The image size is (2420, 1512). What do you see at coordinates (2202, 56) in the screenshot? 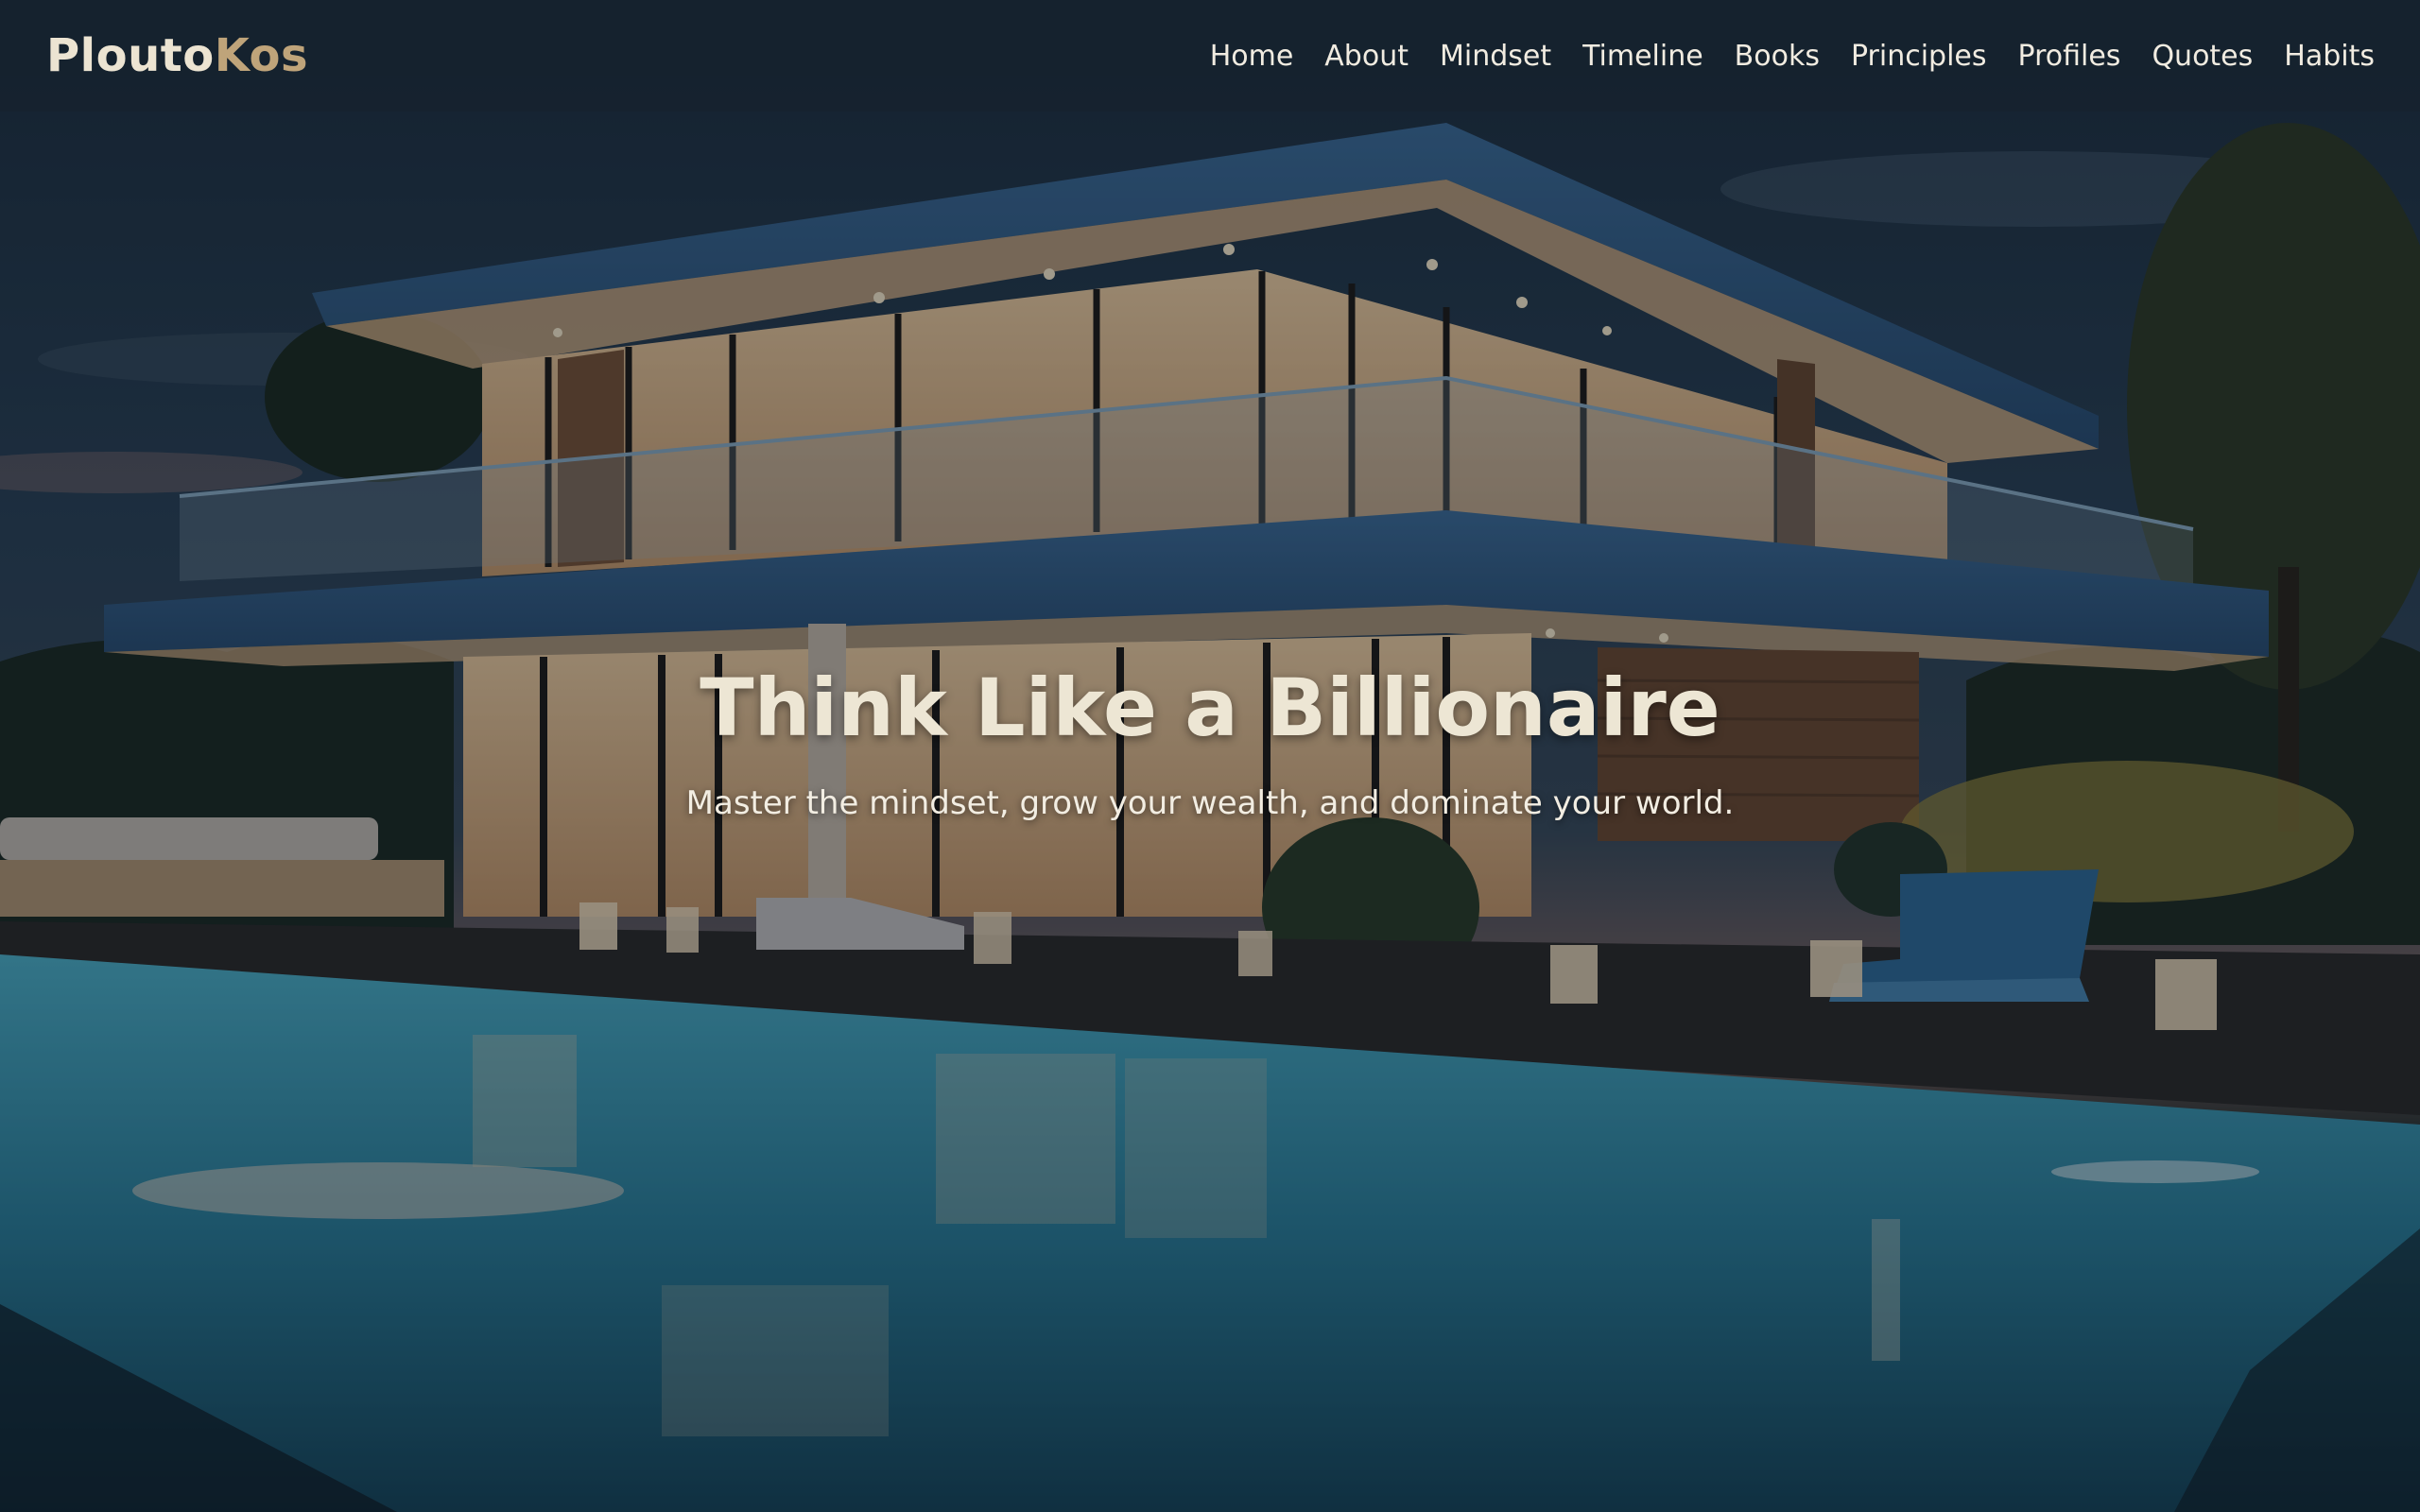
I see `nav-link-quotes: Quotes` at bounding box center [2202, 56].